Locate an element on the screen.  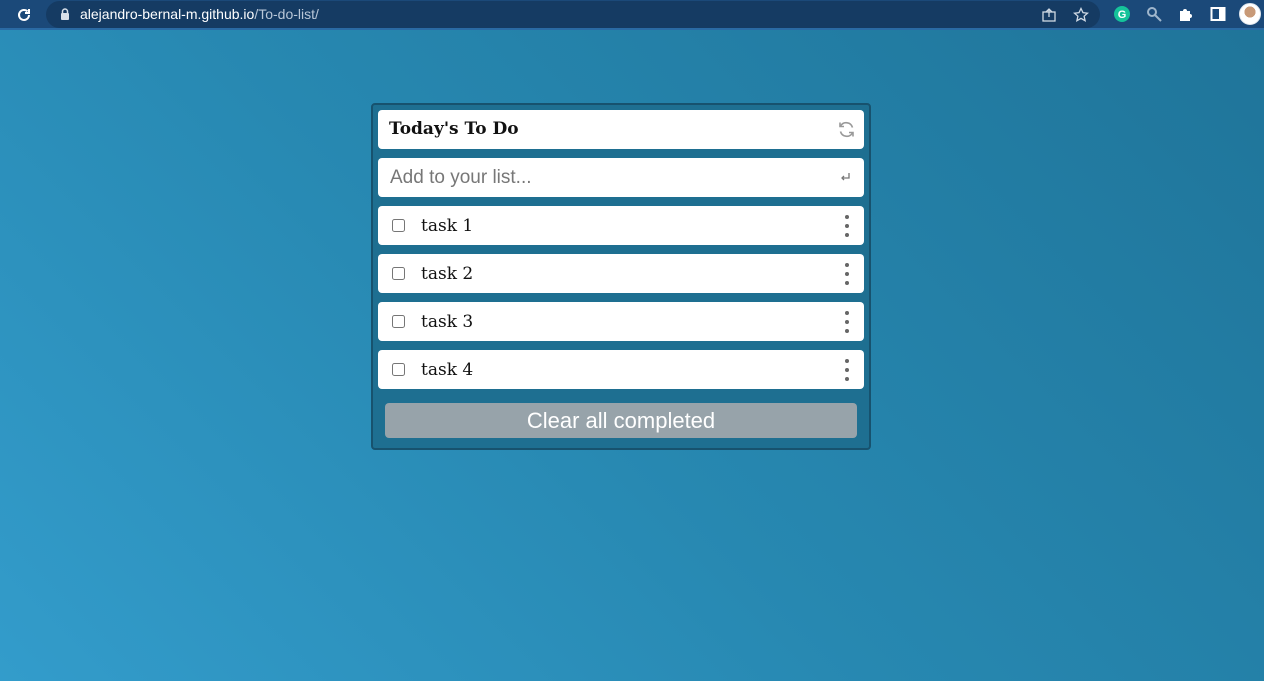
address-bar: alejandro-bernal-m.github.io/To-do-list/ is located at coordinates (573, 14).